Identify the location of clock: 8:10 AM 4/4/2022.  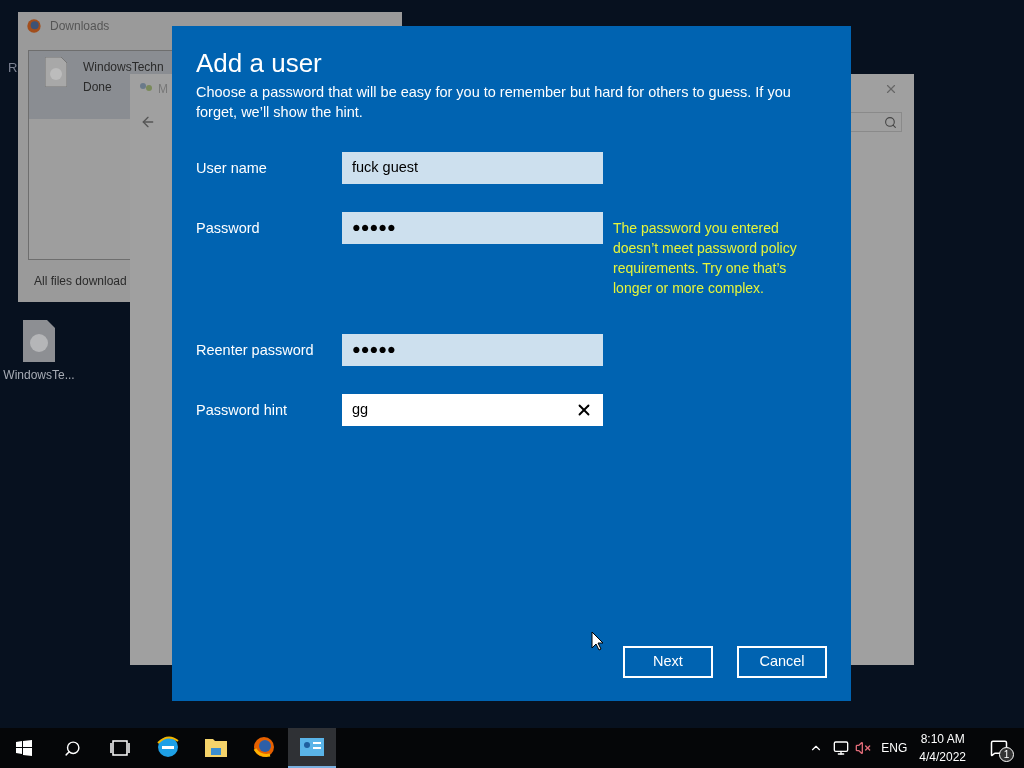
(942, 748).